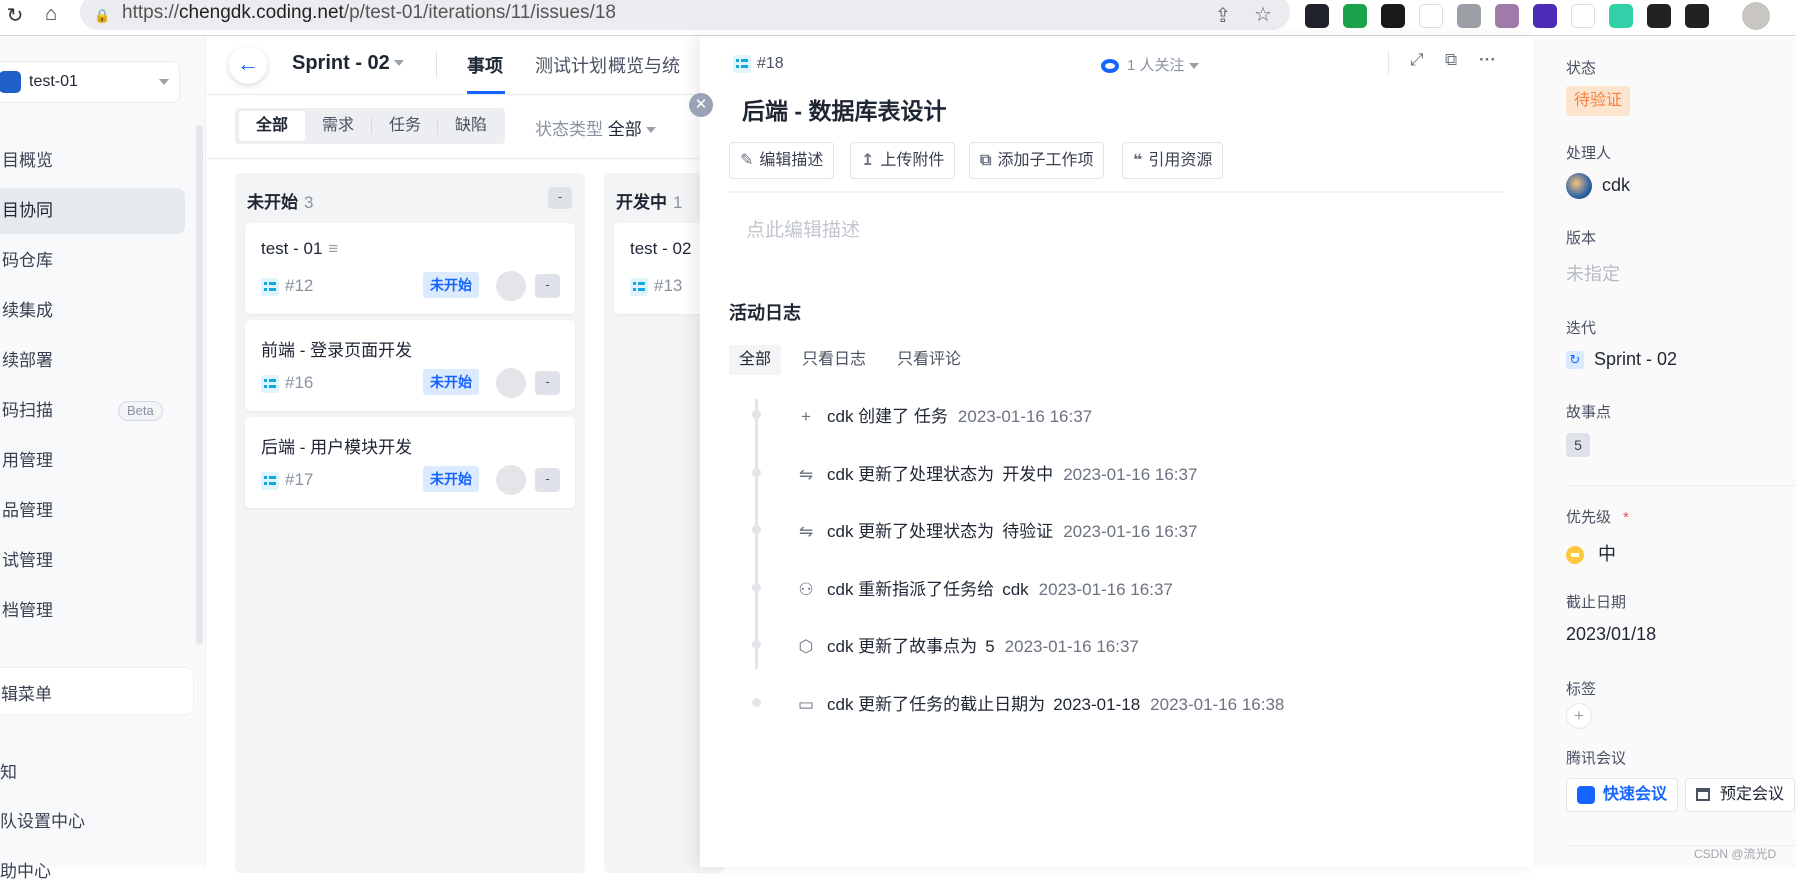 The image size is (1796, 882). Describe the element at coordinates (929, 360) in the screenshot. I see `activity-tab-comments: 只看评论` at that location.